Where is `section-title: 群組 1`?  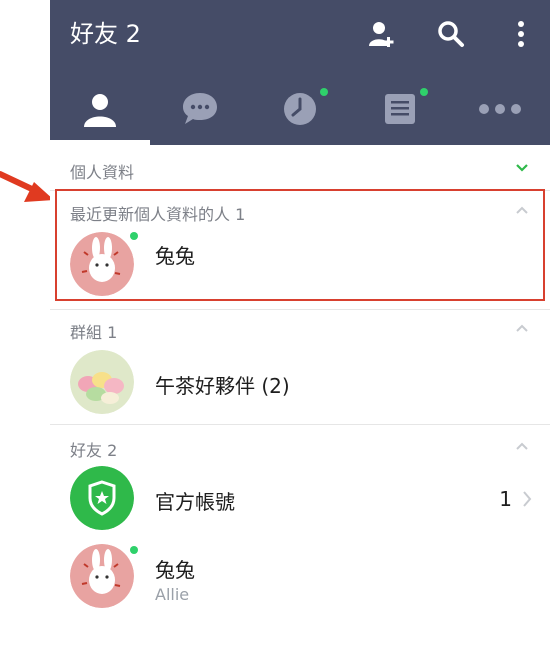
section-title: 群組 1 is located at coordinates (94, 332).